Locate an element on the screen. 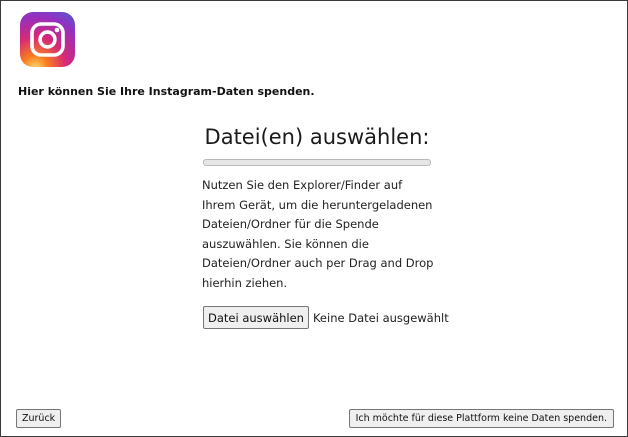 The height and width of the screenshot is (437, 628). instagram-logo-icon is located at coordinates (47, 39).